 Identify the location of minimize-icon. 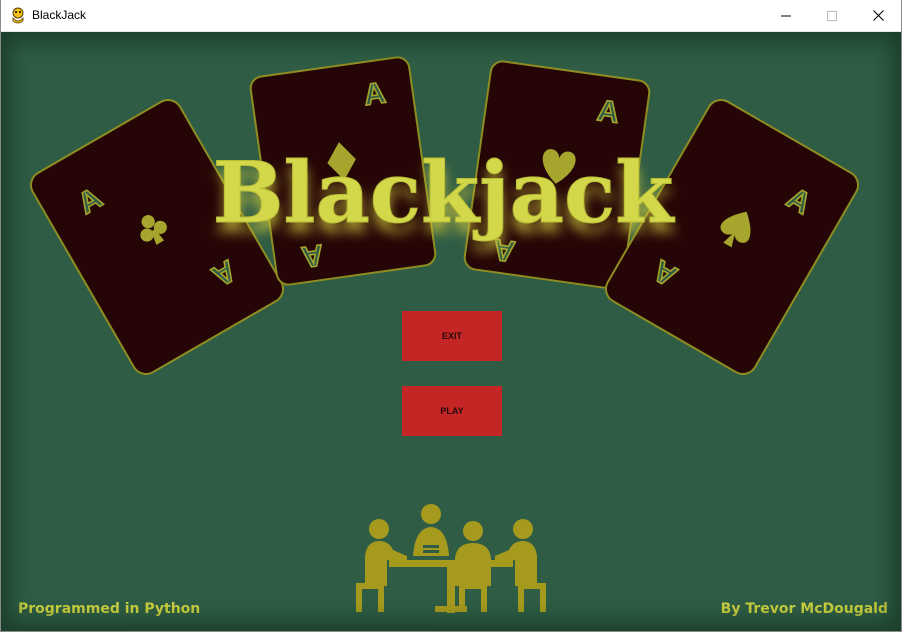
(786, 15).